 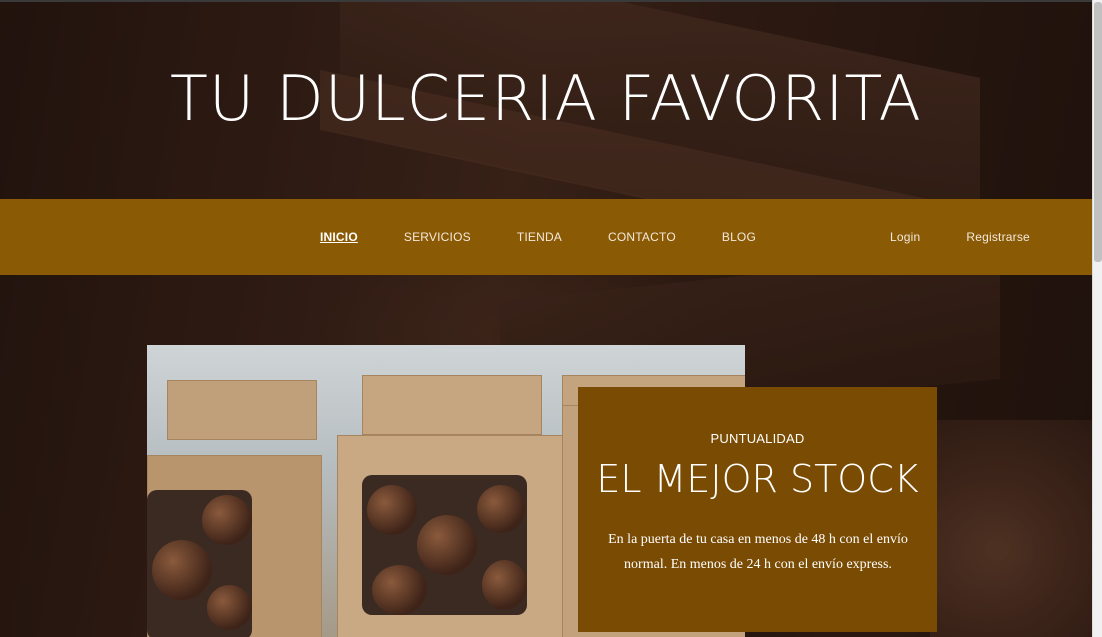 I want to click on nav-links: INICIO SERVICIOS TIENDA CONTACTO BLOG, so click(x=561, y=237).